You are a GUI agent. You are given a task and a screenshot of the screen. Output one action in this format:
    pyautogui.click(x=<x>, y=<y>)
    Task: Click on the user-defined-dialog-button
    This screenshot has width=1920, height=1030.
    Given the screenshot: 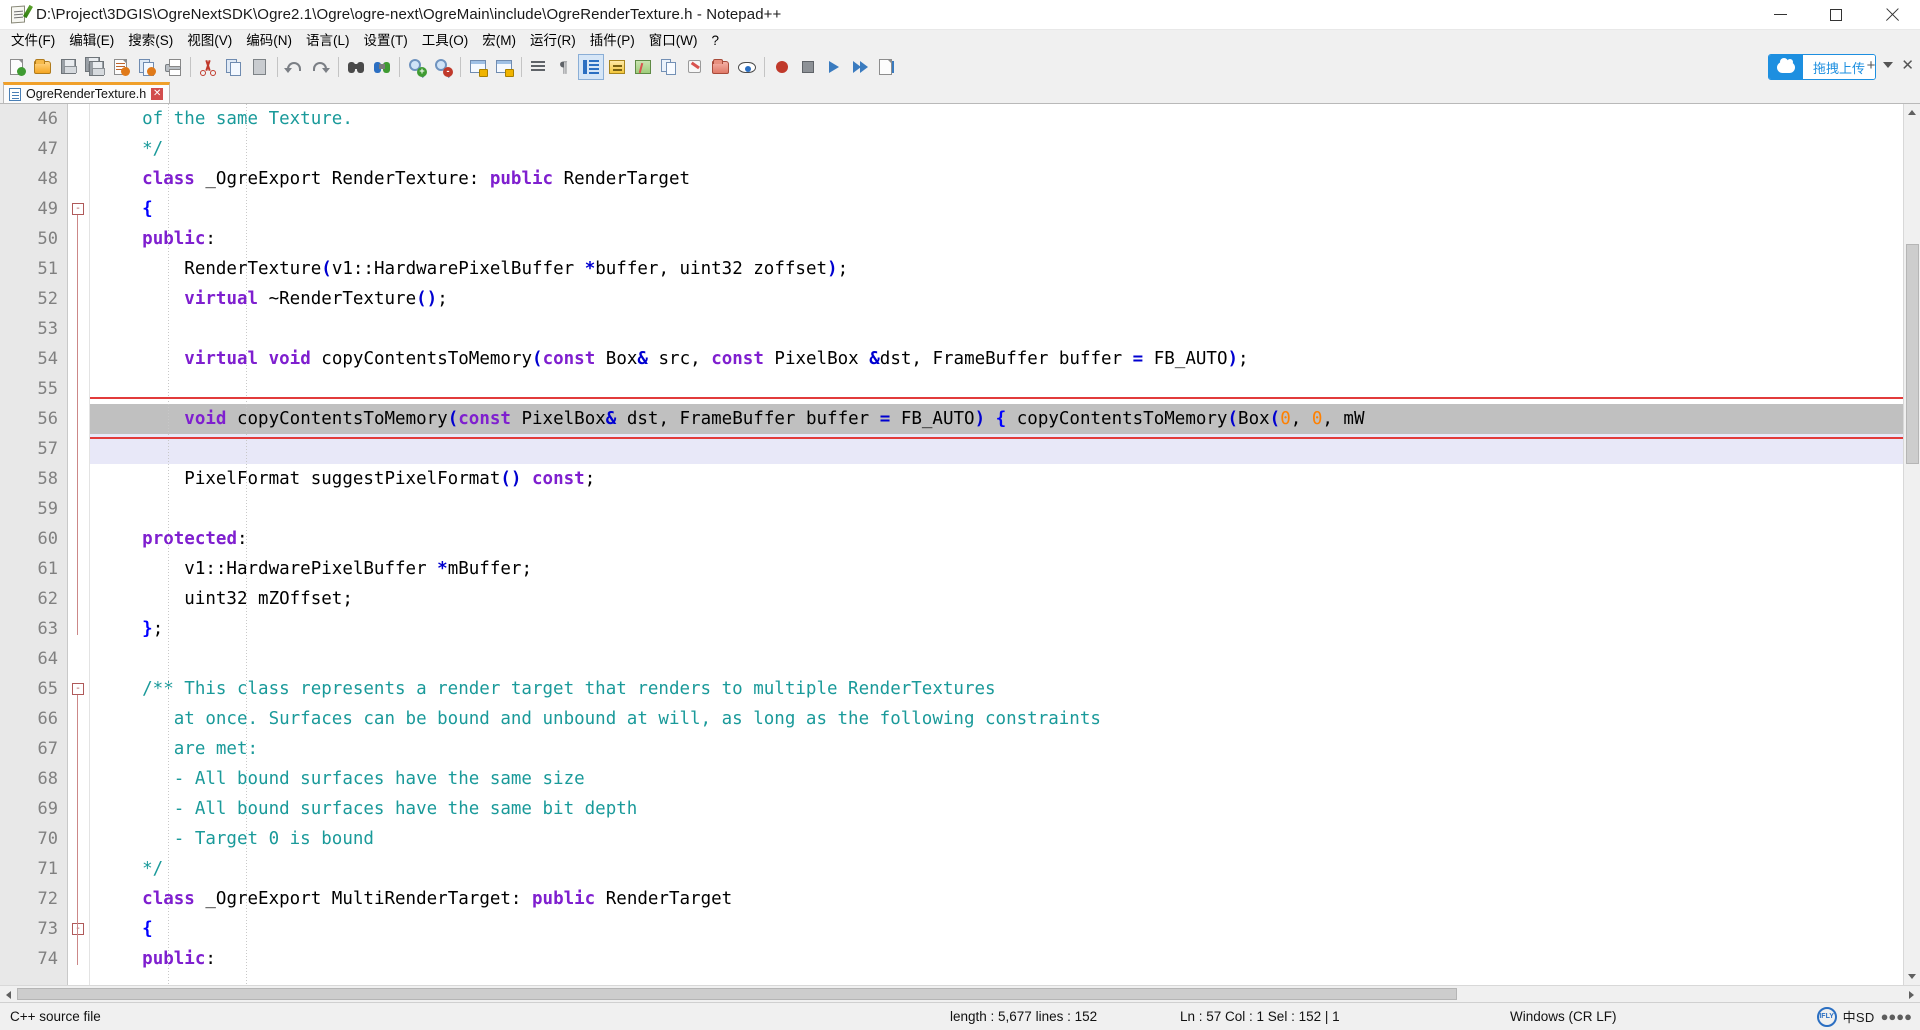 What is the action you would take?
    pyautogui.click(x=617, y=67)
    